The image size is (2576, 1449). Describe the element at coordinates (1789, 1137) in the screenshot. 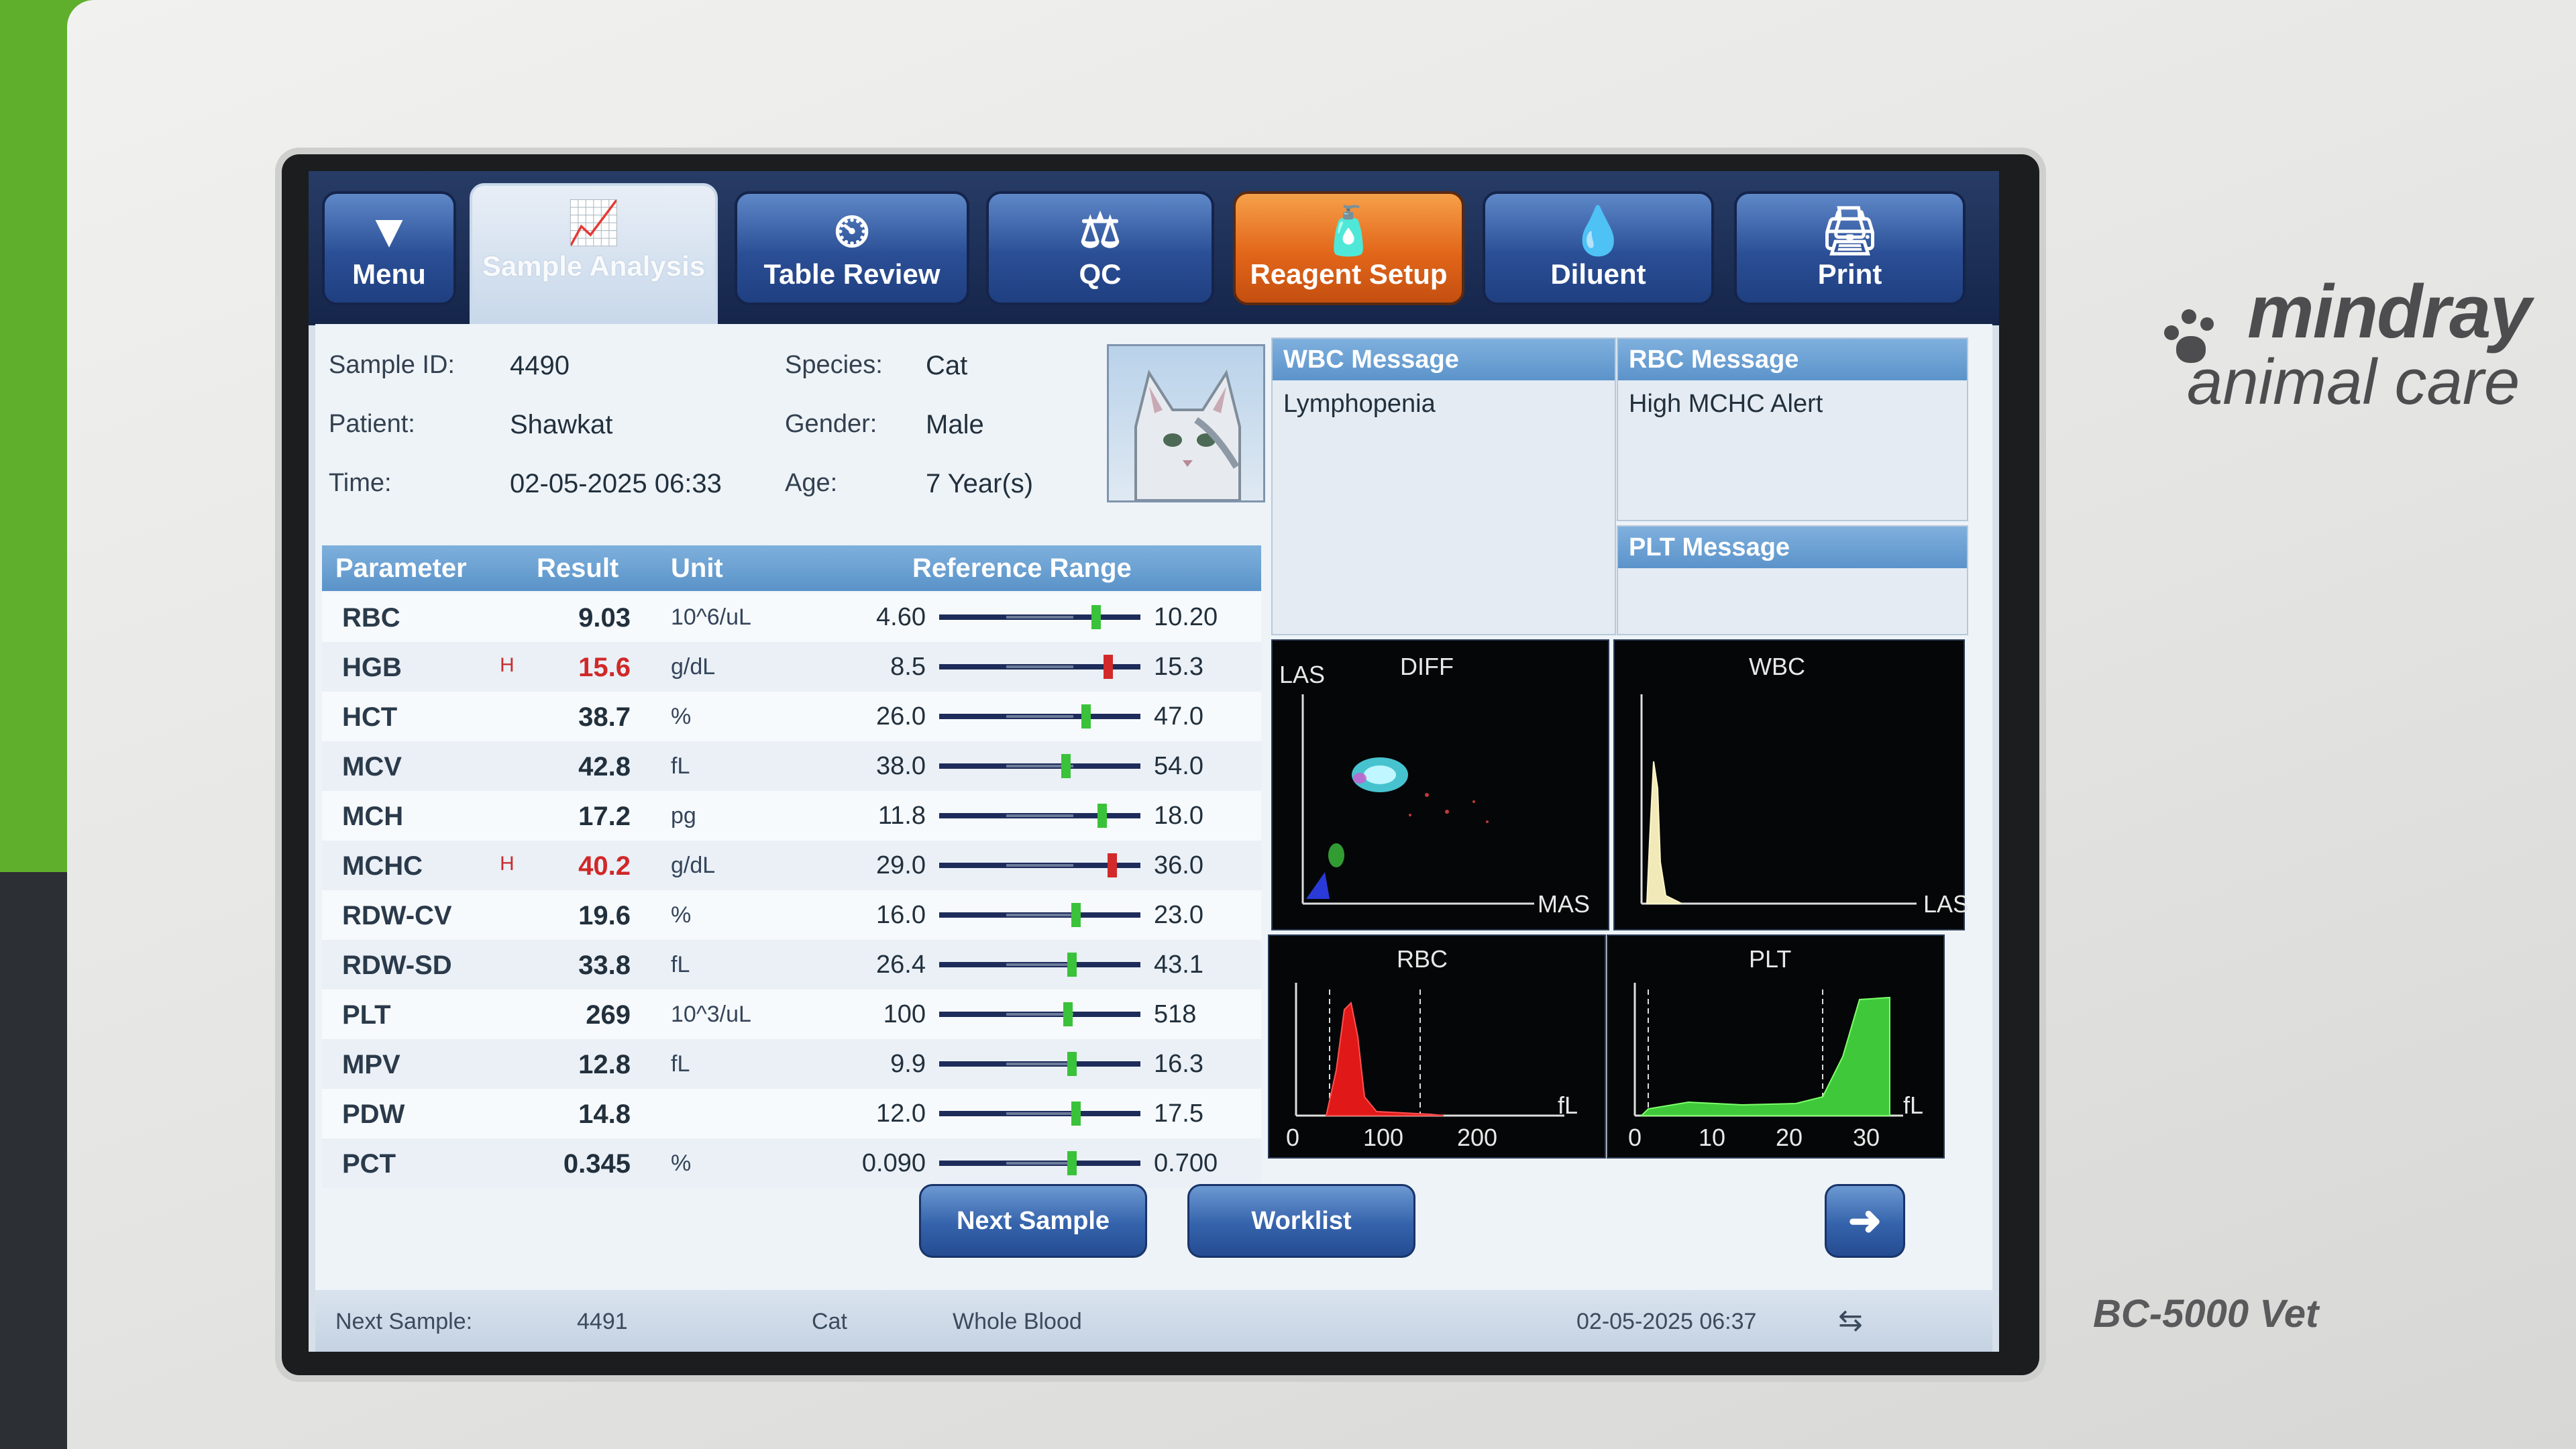

I see `plt-tick-20: 20` at that location.